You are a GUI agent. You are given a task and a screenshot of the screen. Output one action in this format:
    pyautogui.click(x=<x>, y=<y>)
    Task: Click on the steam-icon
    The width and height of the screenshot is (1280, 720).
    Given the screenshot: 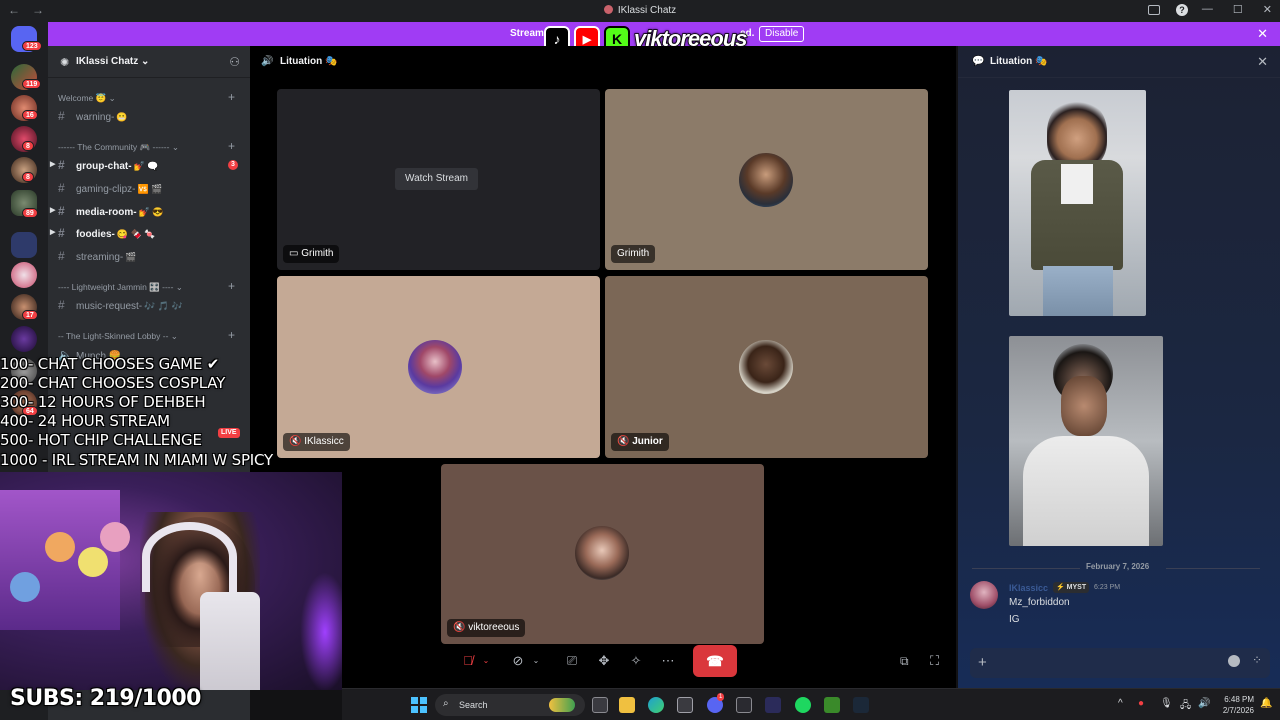 What is the action you would take?
    pyautogui.click(x=861, y=705)
    